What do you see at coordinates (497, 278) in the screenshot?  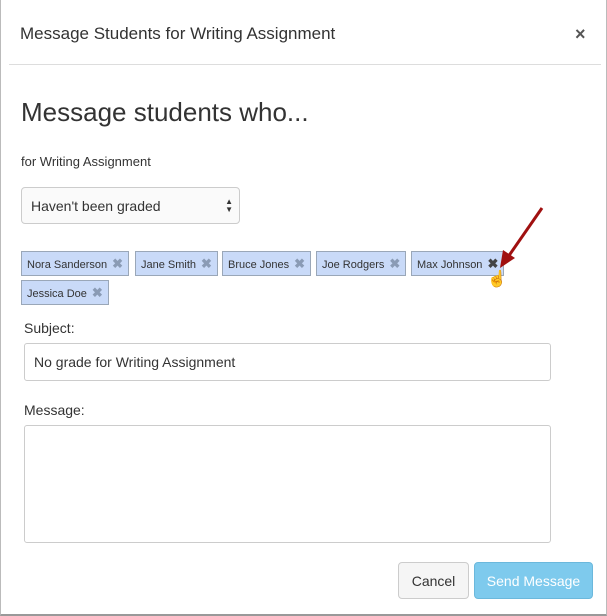 I see `hand-cursor-icon: ☝` at bounding box center [497, 278].